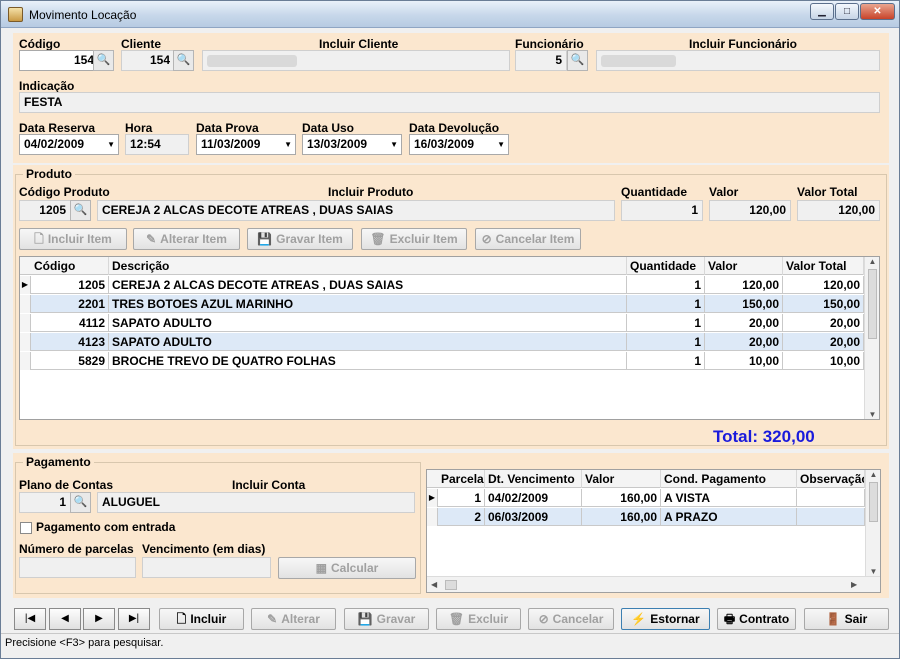 The image size is (900, 659). Describe the element at coordinates (186, 239) in the screenshot. I see `alterar-item-button: ✎ Alterar Item` at that location.